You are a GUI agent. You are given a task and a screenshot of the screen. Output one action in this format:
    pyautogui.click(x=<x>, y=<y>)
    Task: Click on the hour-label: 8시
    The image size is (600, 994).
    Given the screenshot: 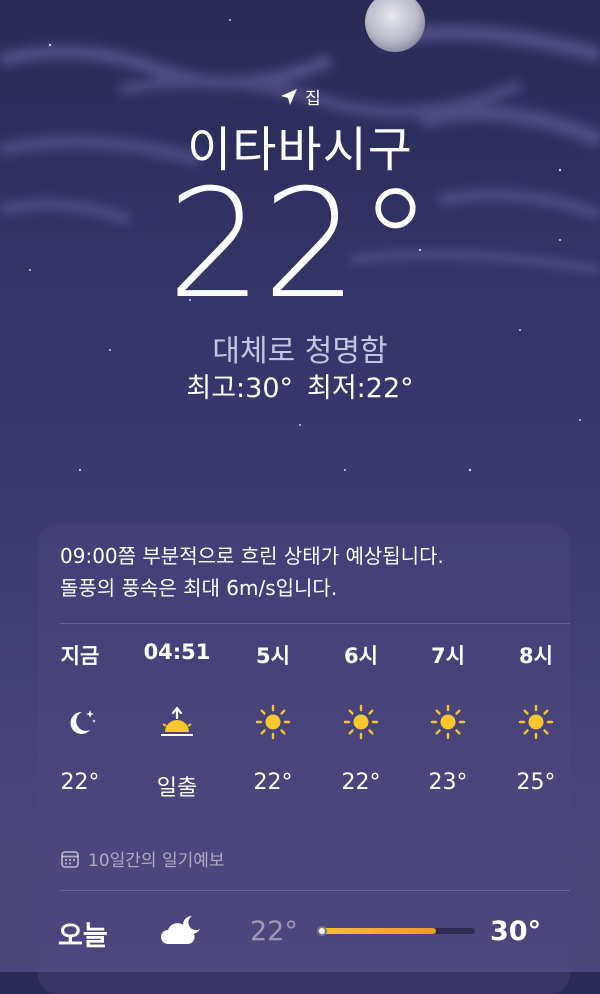 What is the action you would take?
    pyautogui.click(x=536, y=656)
    